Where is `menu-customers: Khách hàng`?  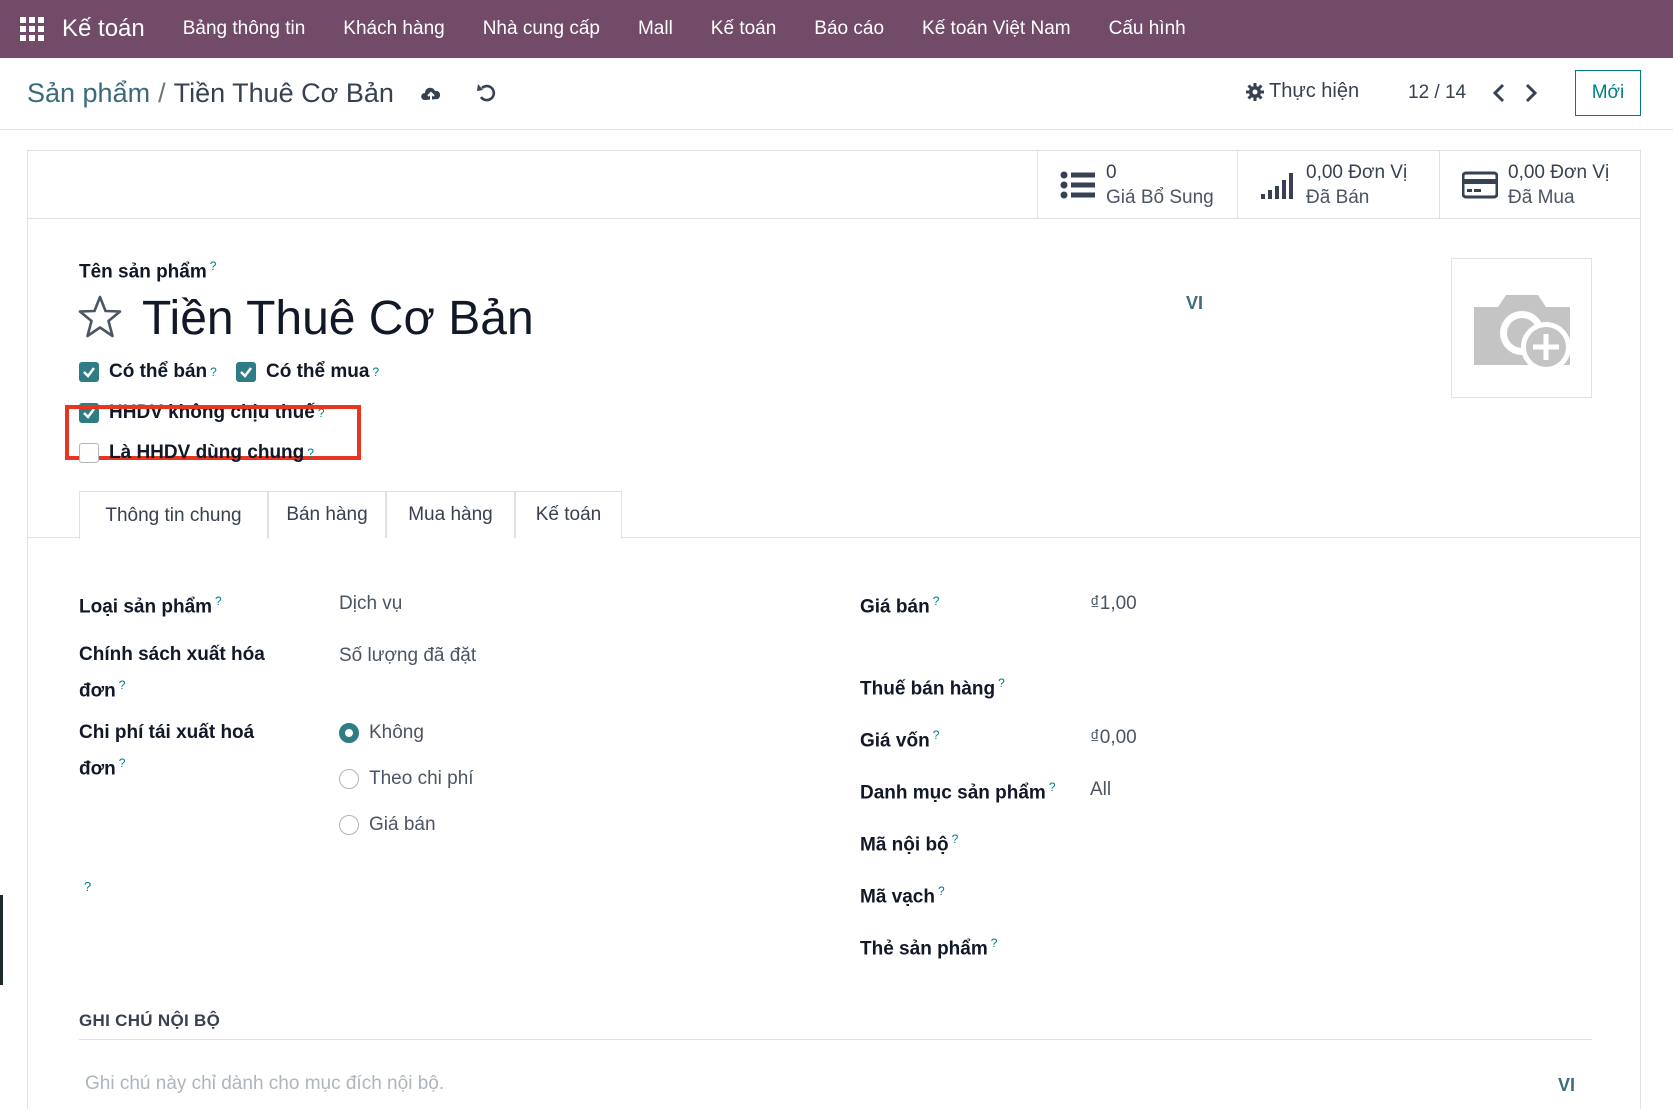
menu-customers: Khách hàng is located at coordinates (393, 29).